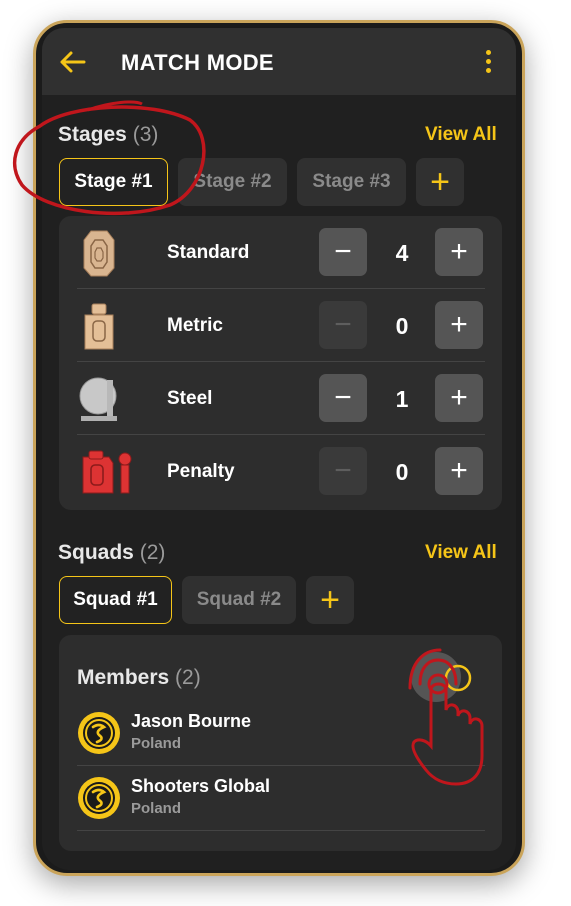  I want to click on squads-title: Squads, so click(96, 552).